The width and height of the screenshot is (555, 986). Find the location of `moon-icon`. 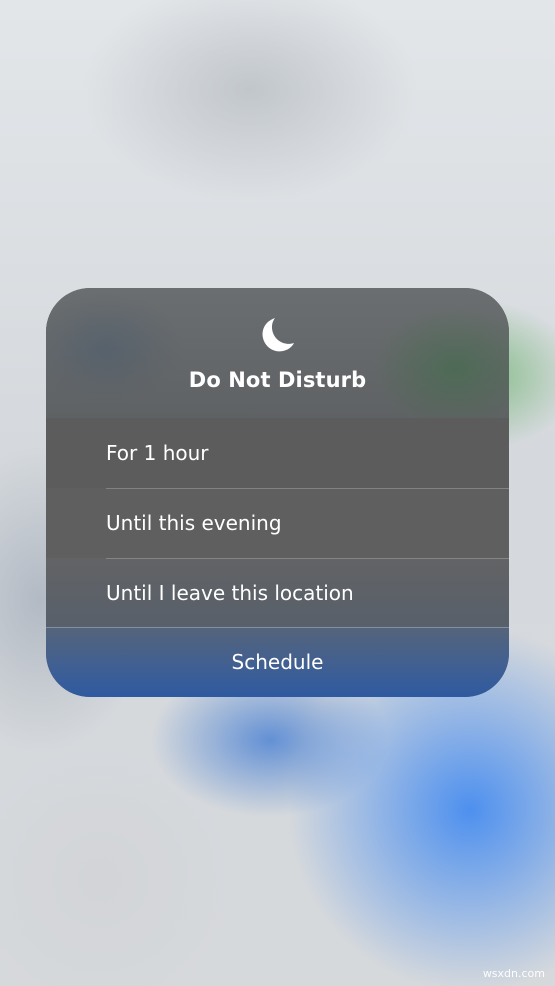

moon-icon is located at coordinates (278, 335).